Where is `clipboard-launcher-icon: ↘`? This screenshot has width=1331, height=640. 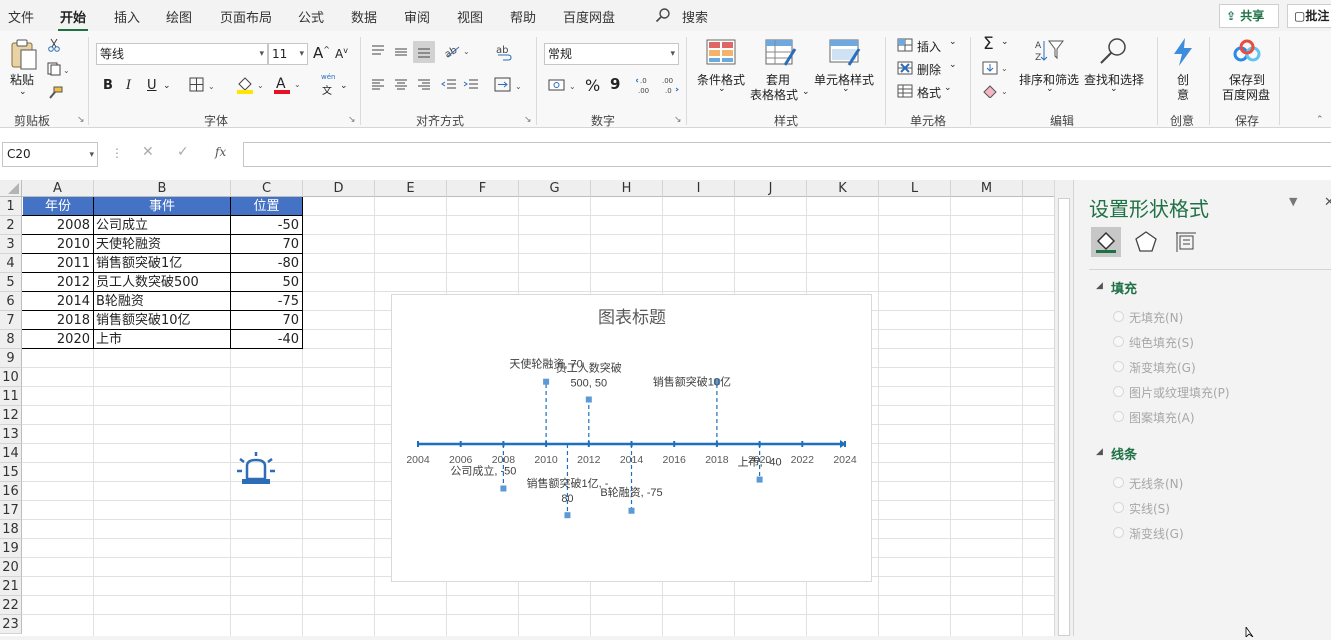
clipboard-launcher-icon: ↘ is located at coordinates (81, 120).